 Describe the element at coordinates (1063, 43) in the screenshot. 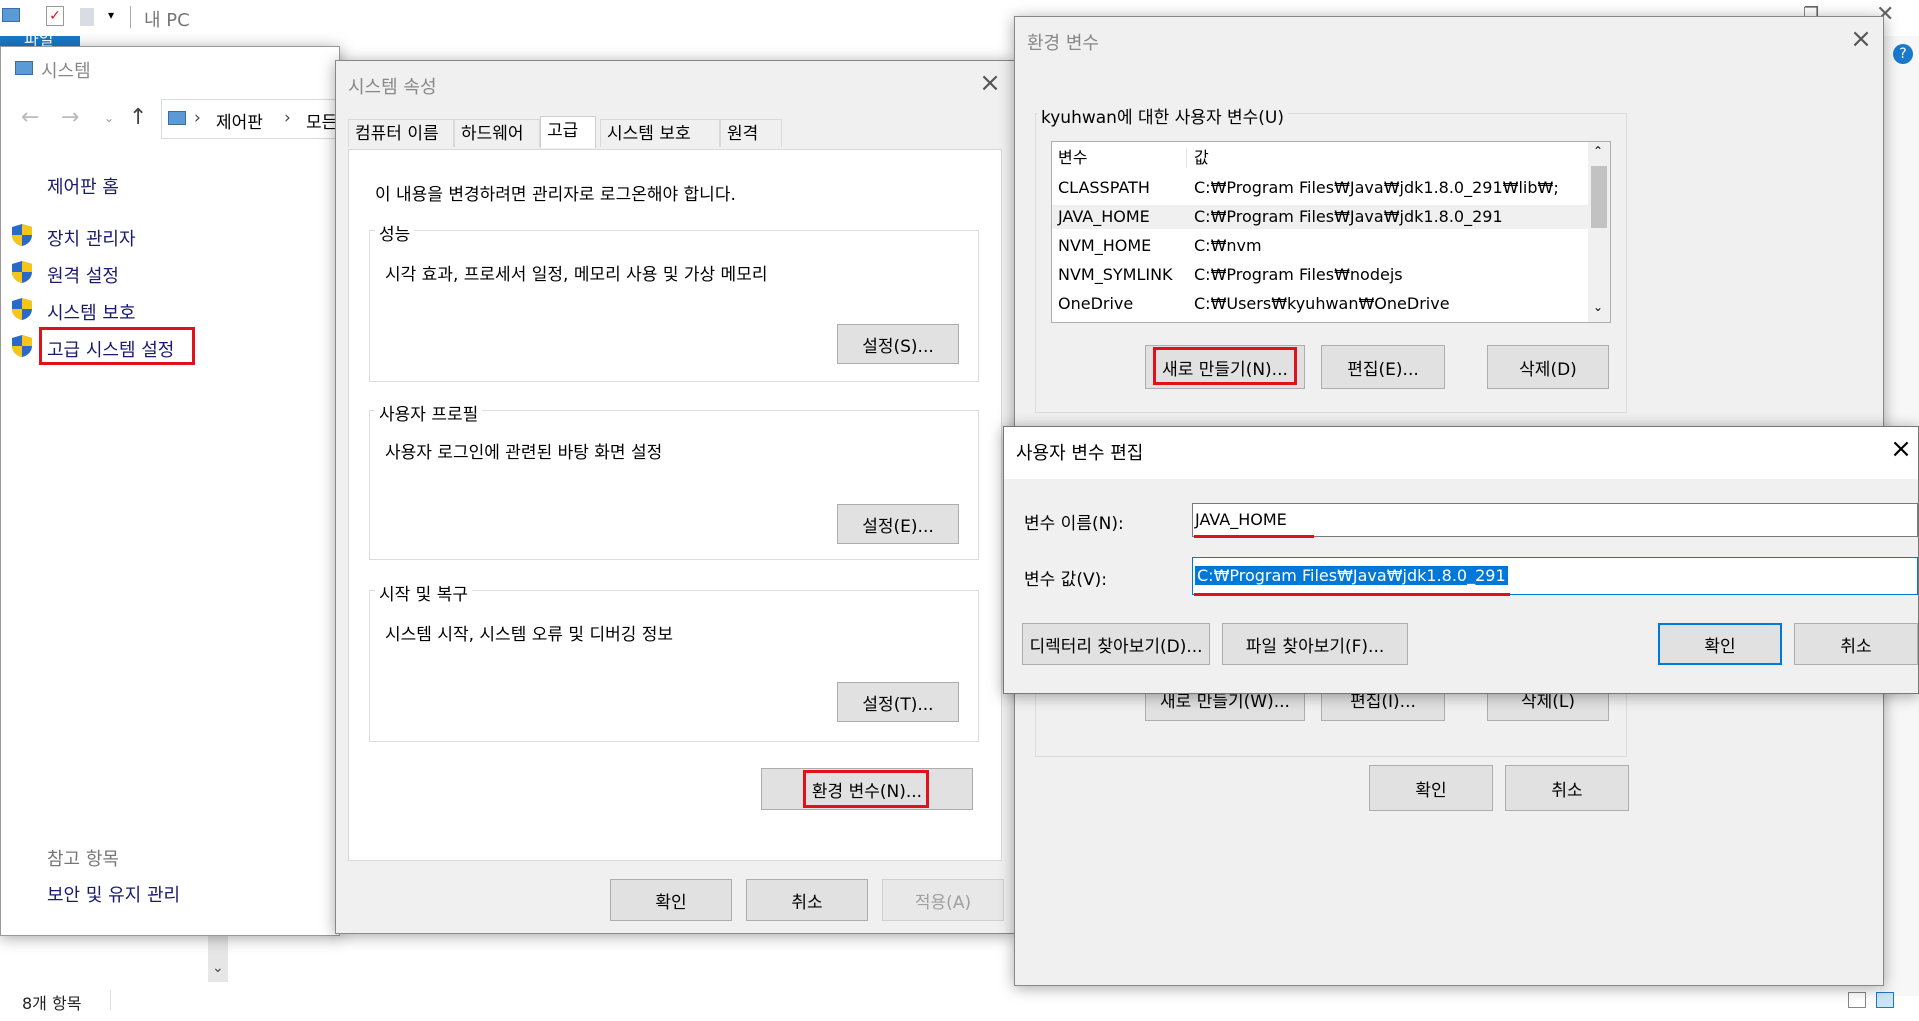

I see `environment-variables-title: 환경 변수` at that location.